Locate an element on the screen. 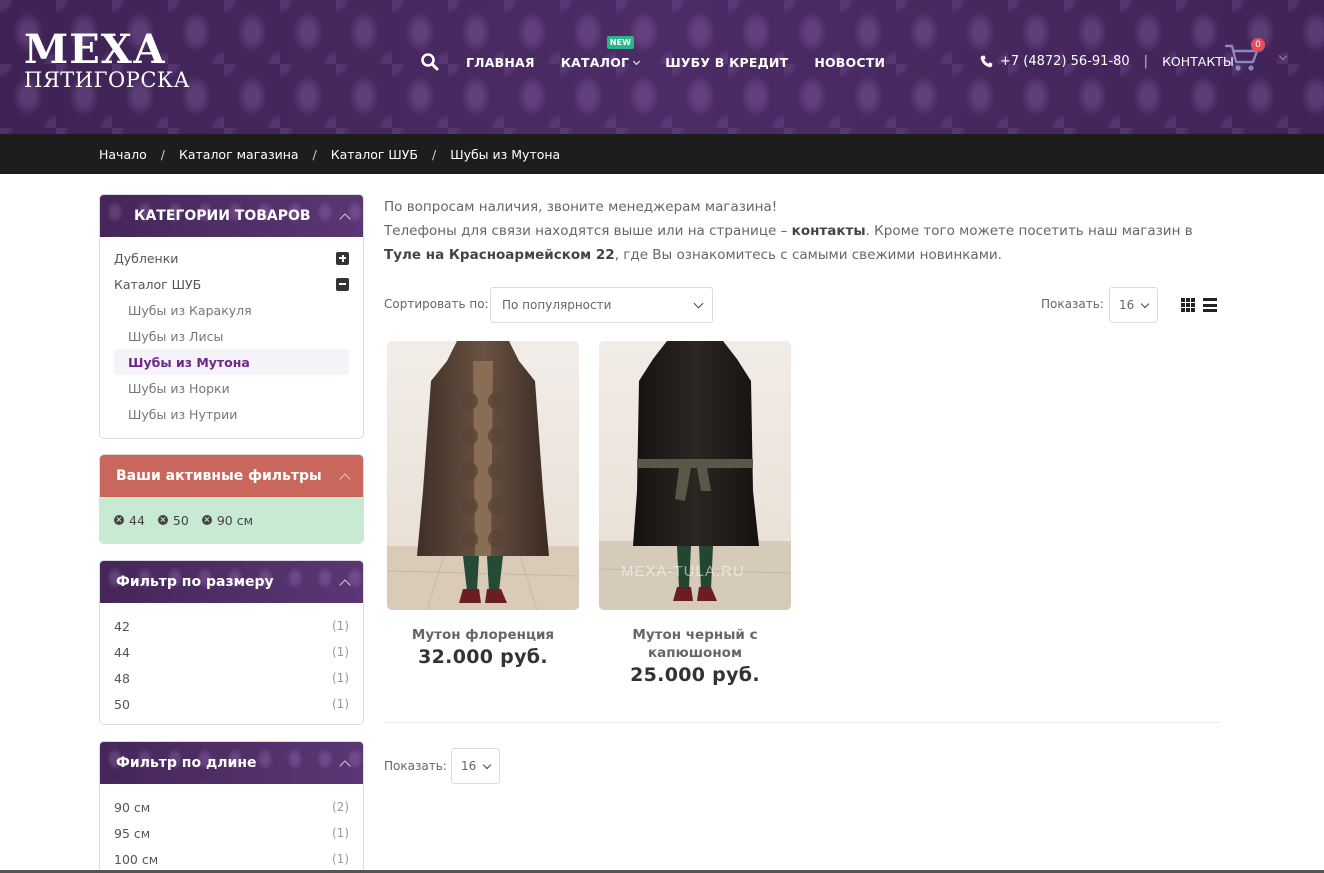  header-contacts: +7 (4872) 56-91-80 | КОНТАКТЫ is located at coordinates (1107, 61).